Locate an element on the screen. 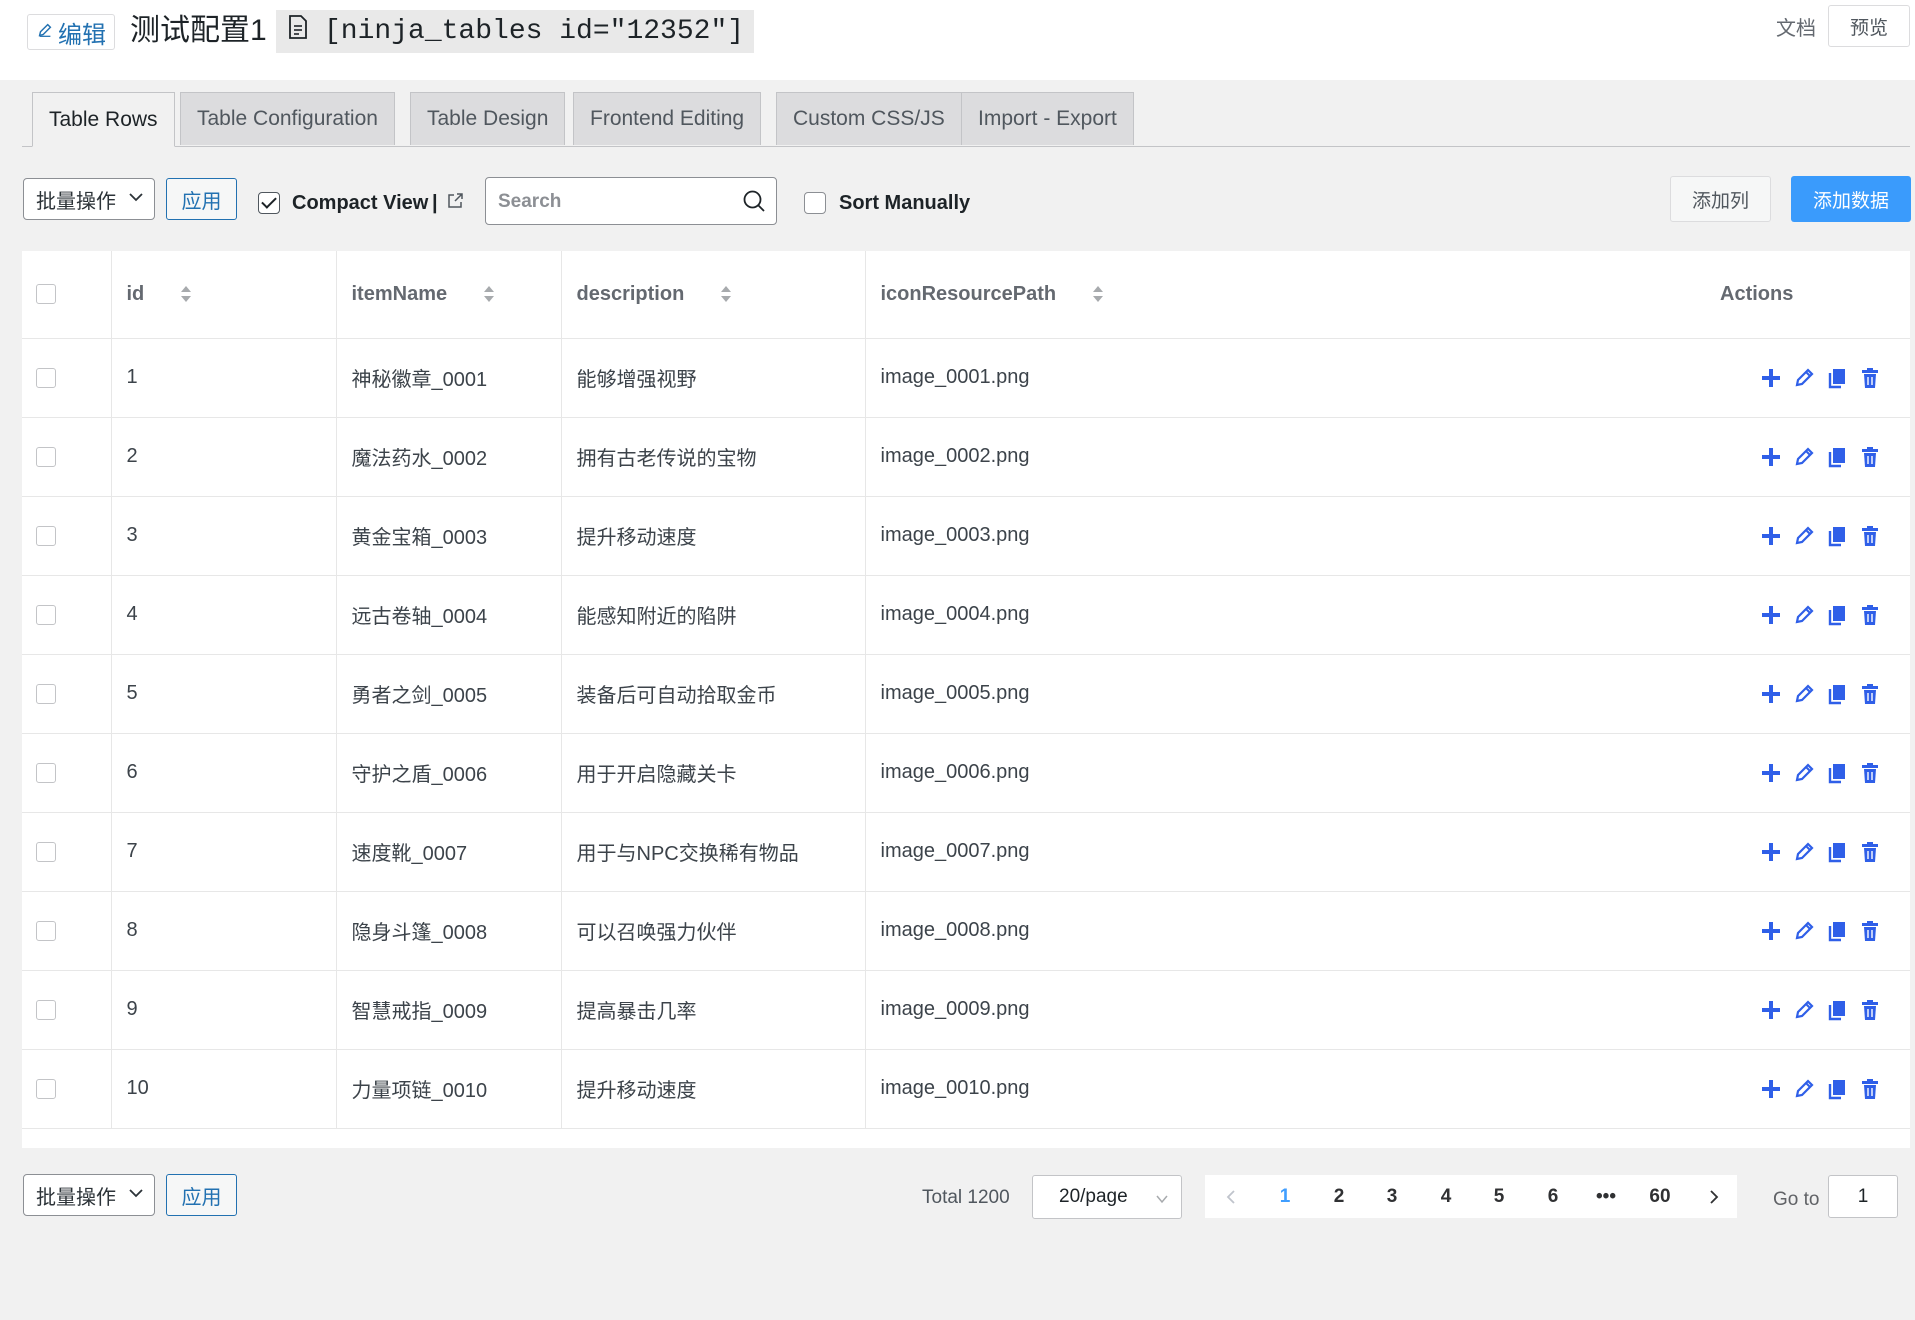  apply-button: 应用 is located at coordinates (201, 199).